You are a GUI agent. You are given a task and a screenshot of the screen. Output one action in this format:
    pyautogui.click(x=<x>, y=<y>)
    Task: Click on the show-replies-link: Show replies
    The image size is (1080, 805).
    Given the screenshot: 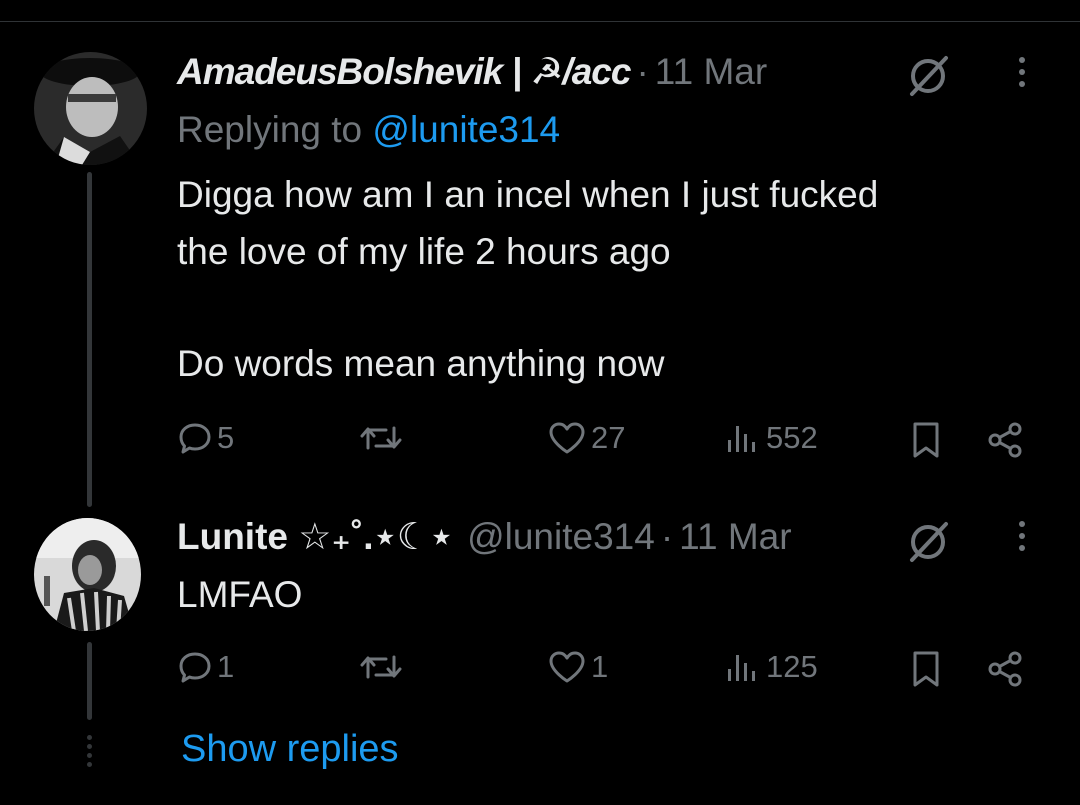 What is the action you would take?
    pyautogui.click(x=290, y=749)
    